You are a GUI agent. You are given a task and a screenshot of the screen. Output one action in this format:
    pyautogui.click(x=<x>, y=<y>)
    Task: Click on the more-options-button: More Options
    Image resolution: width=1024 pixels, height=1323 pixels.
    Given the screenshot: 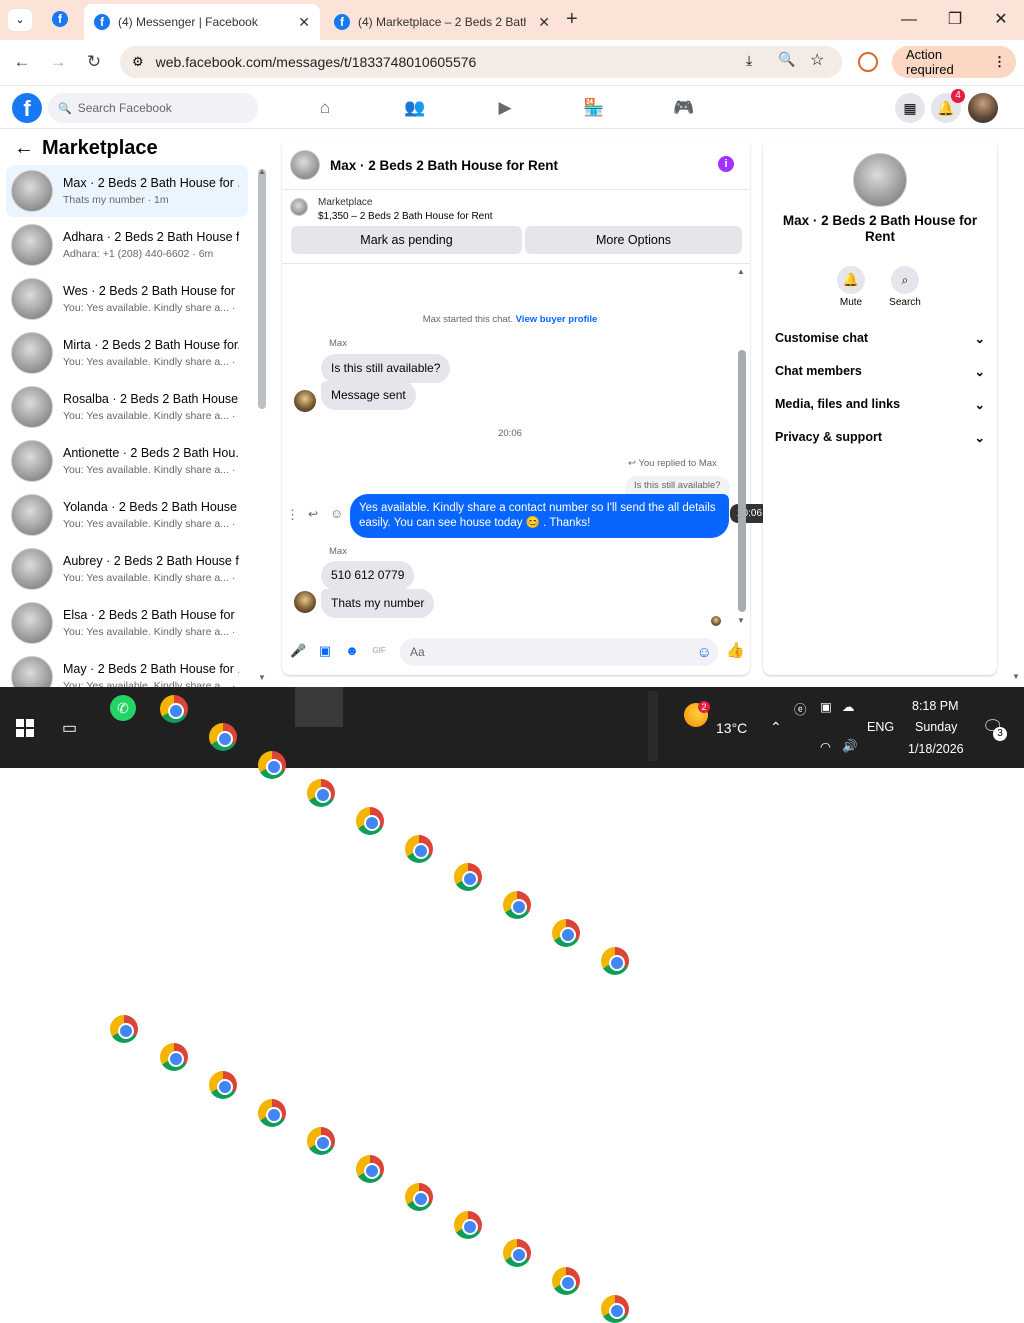 What is the action you would take?
    pyautogui.click(x=633, y=240)
    